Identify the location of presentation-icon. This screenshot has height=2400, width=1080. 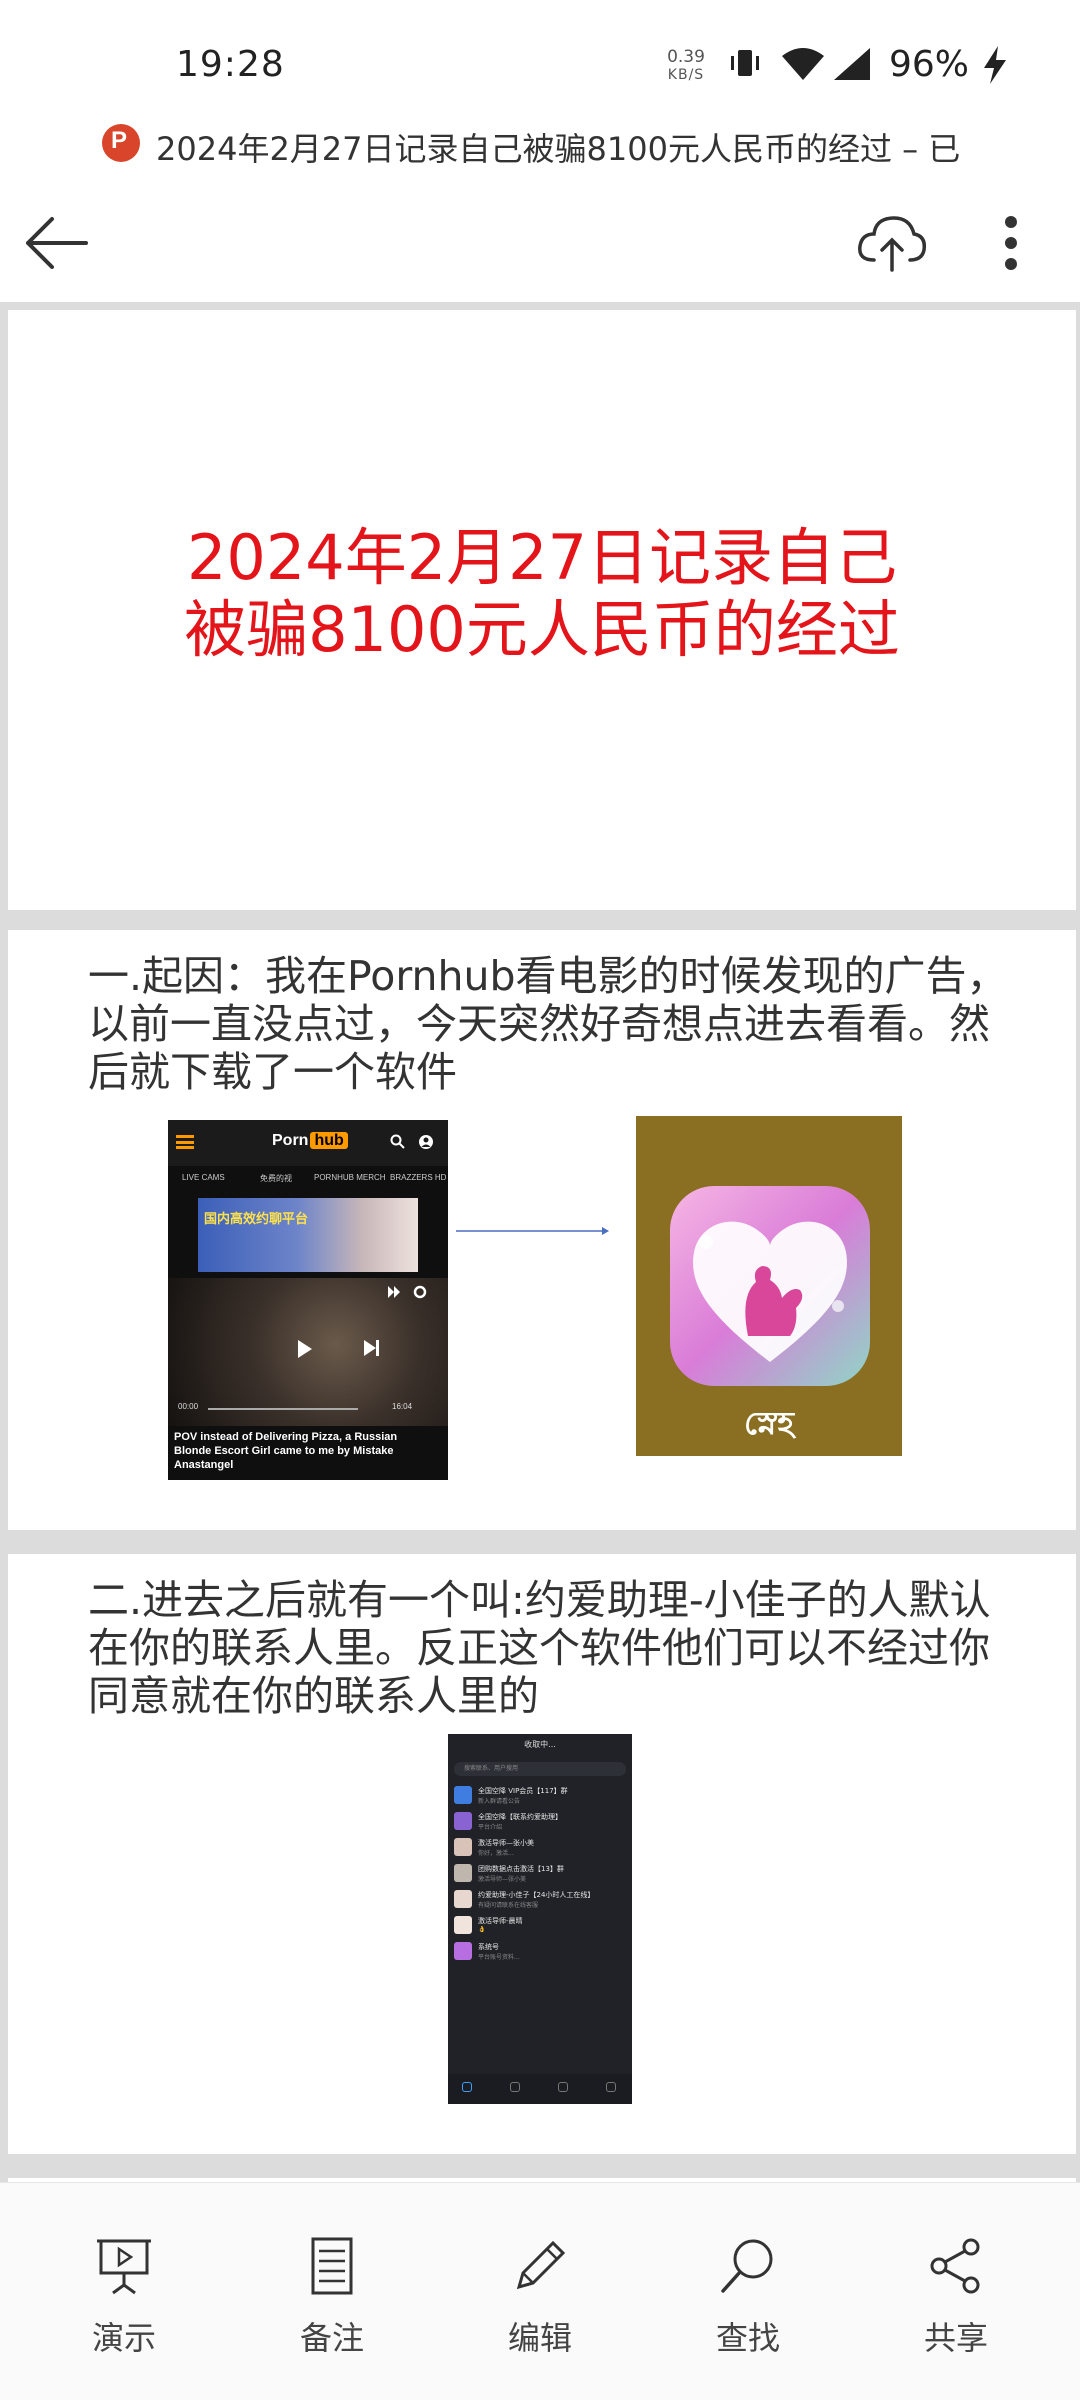
(124, 2267).